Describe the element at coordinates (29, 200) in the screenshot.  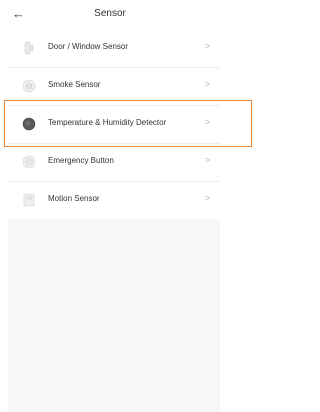
I see `motion-sensor-icon` at that location.